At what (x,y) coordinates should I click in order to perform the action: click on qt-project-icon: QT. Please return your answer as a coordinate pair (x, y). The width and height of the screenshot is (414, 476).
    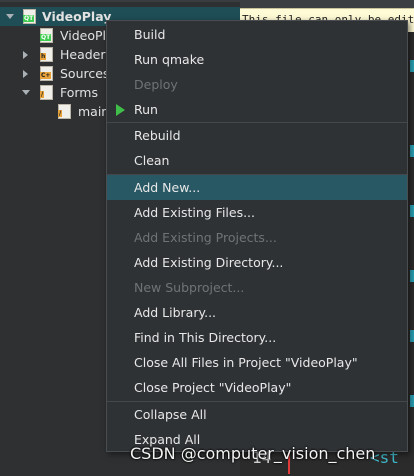
    Looking at the image, I should click on (29, 16).